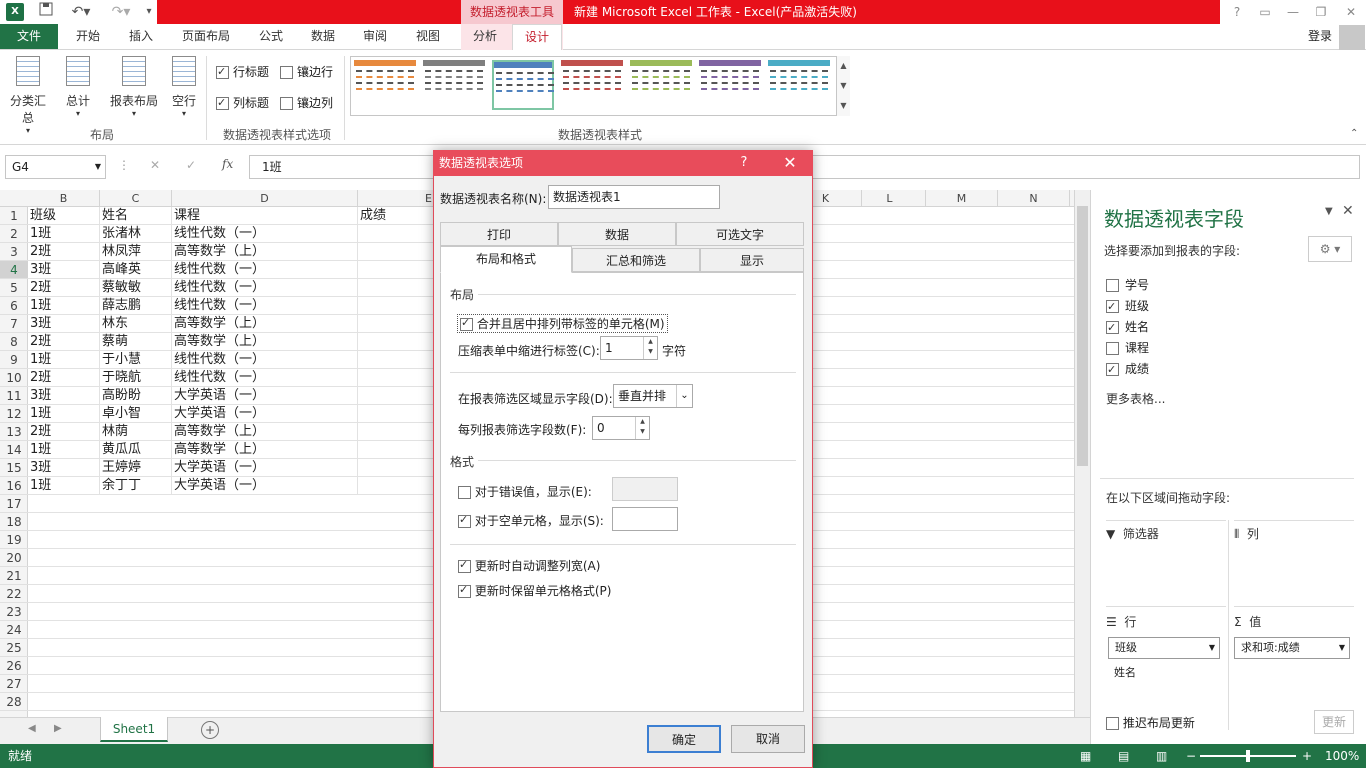 The width and height of the screenshot is (1366, 768). What do you see at coordinates (537, 37) in the screenshot?
I see `tab-design: 设计` at bounding box center [537, 37].